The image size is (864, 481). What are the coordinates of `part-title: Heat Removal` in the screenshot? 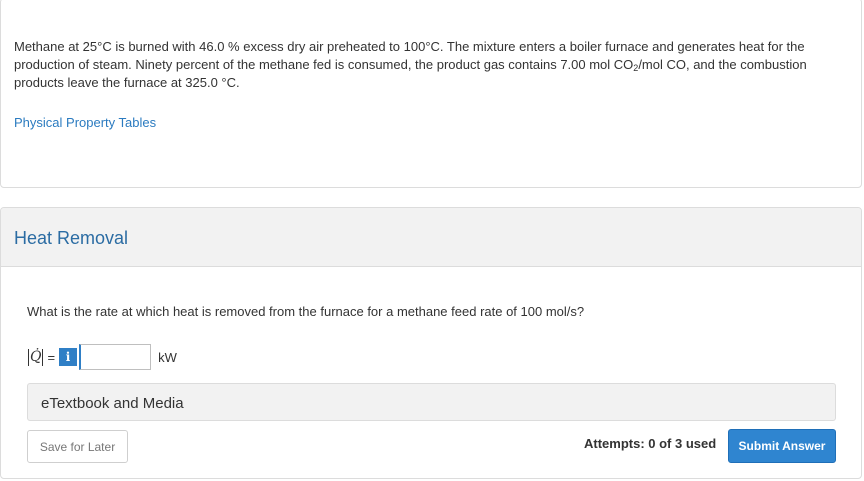 It's located at (71, 238).